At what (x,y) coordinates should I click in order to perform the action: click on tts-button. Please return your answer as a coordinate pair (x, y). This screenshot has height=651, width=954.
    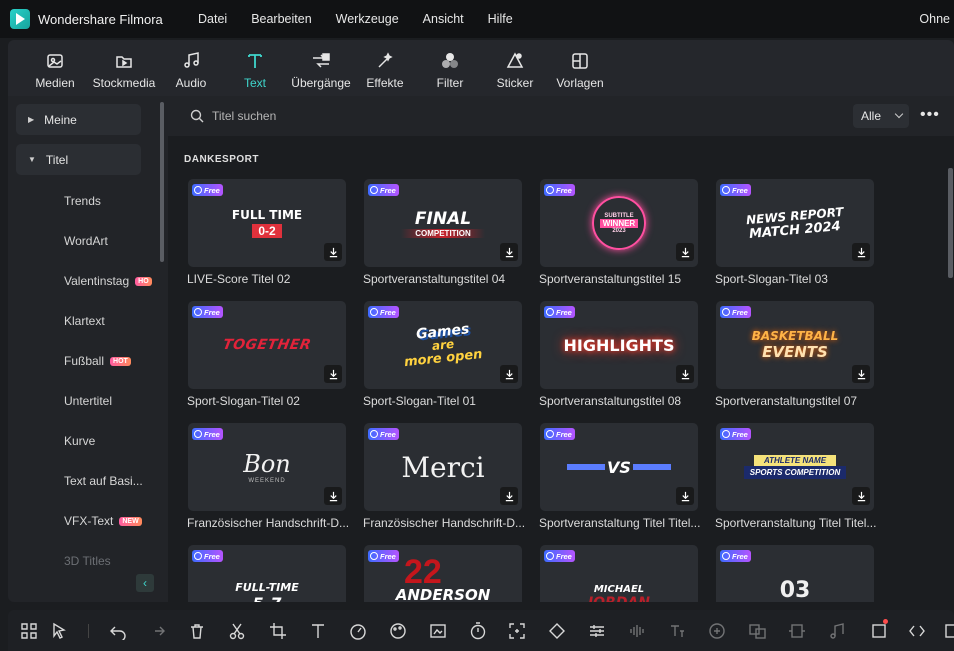
    Looking at the image, I should click on (677, 631).